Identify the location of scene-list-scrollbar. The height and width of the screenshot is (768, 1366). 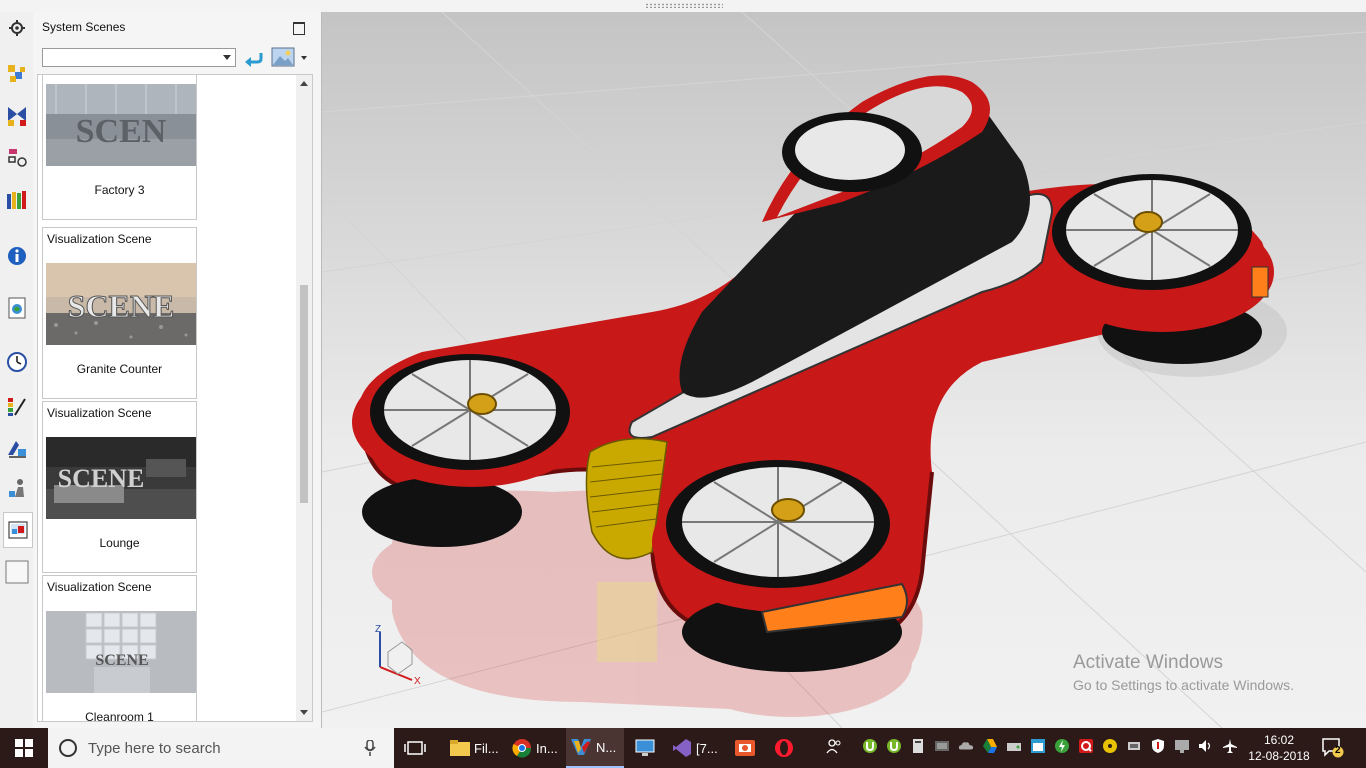
(304, 398).